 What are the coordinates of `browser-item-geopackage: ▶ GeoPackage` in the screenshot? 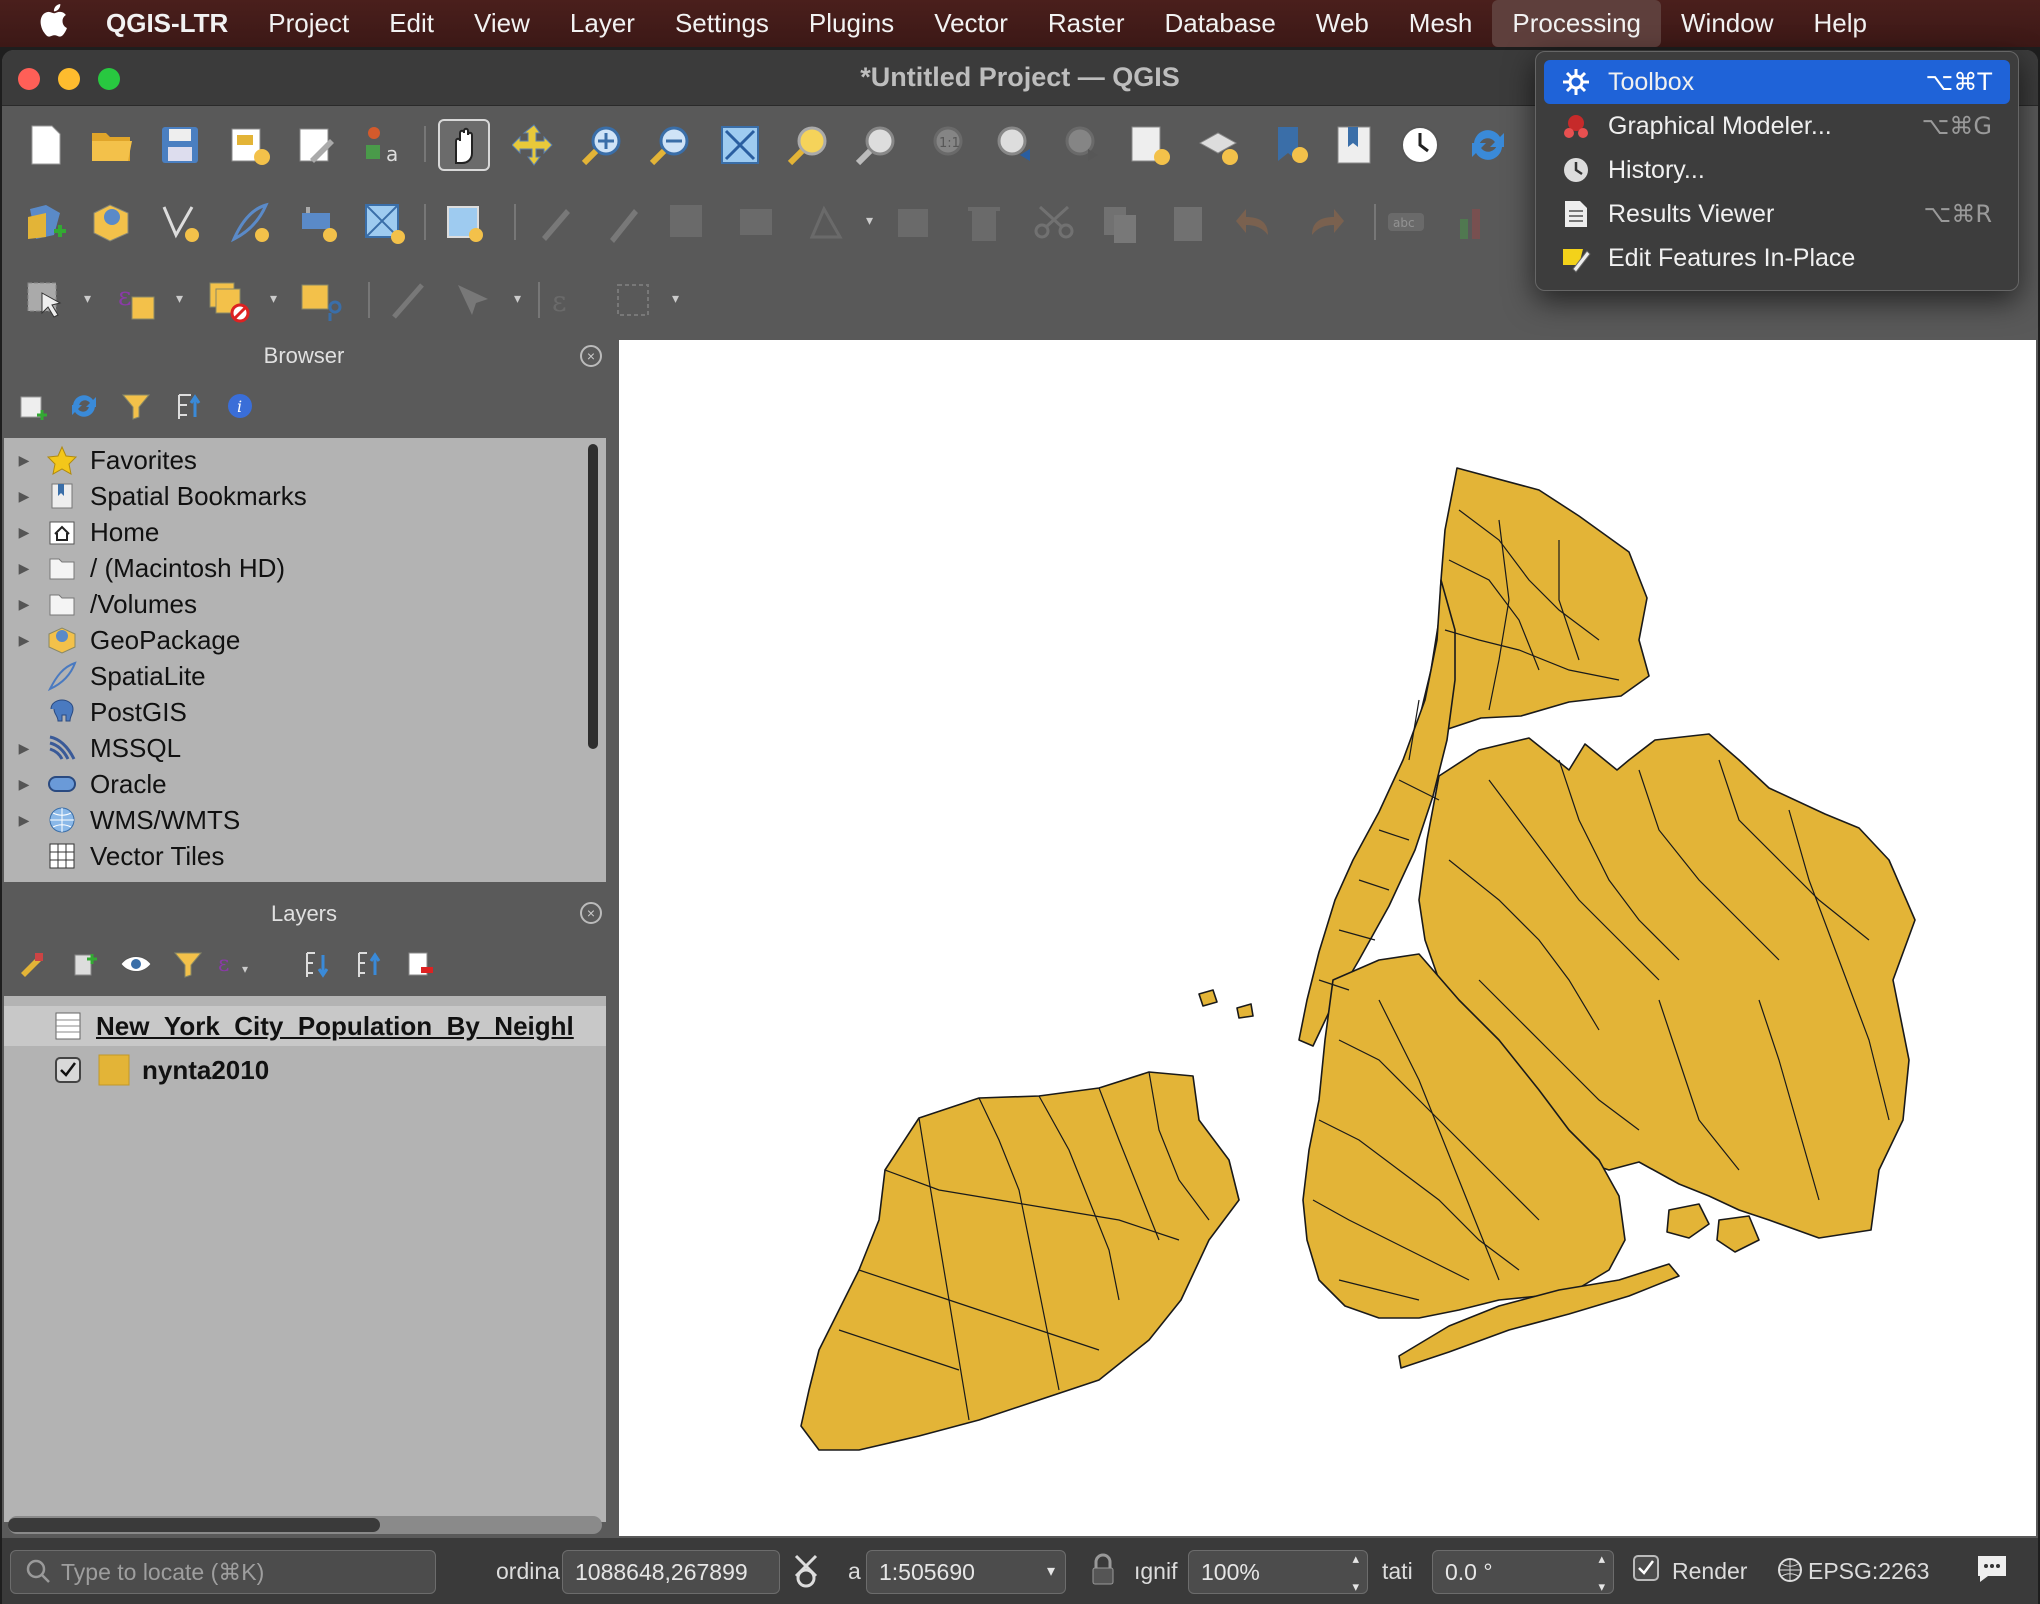 It's located at (305, 640).